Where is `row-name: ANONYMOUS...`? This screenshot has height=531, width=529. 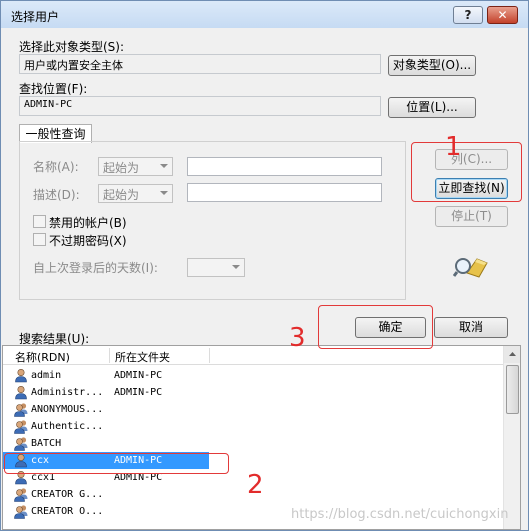
row-name: ANONYMOUS... is located at coordinates (67, 409).